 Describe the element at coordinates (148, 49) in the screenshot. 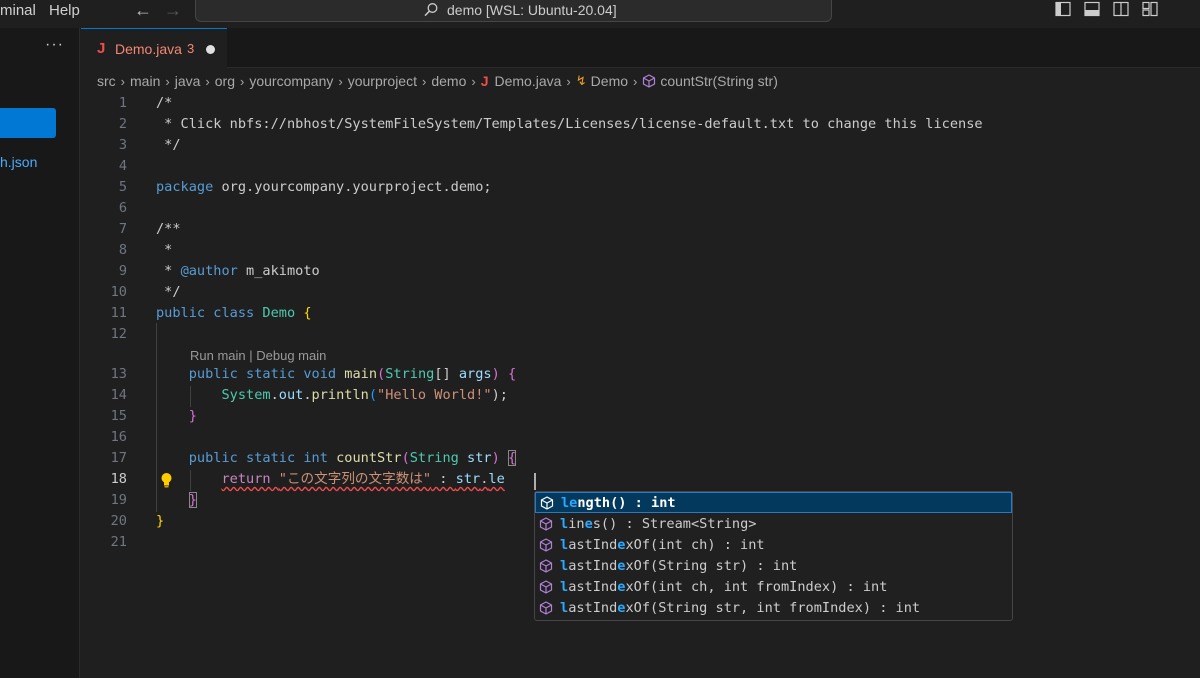

I see `tab-label: Demo.java` at that location.